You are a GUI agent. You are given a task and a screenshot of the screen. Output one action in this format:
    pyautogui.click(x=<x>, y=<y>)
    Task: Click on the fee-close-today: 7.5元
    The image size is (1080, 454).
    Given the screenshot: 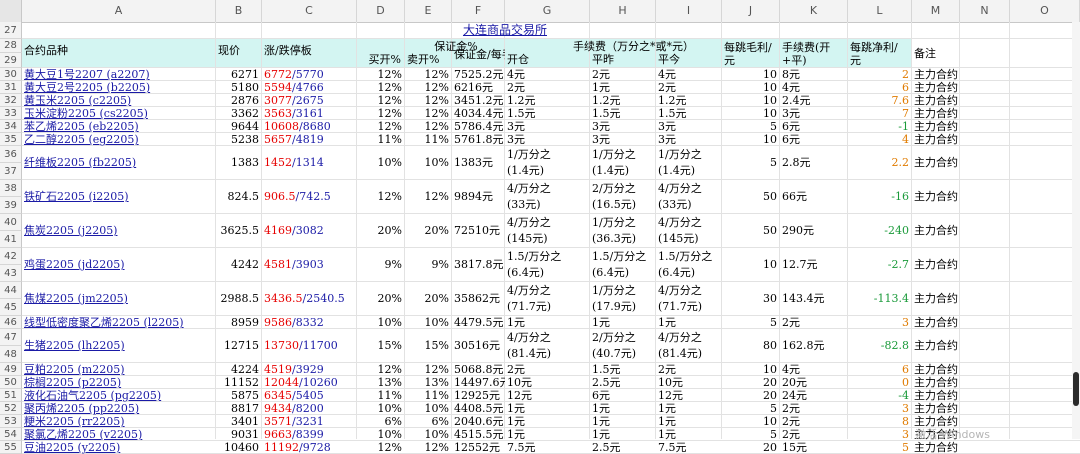 What is the action you would take?
    pyautogui.click(x=689, y=447)
    